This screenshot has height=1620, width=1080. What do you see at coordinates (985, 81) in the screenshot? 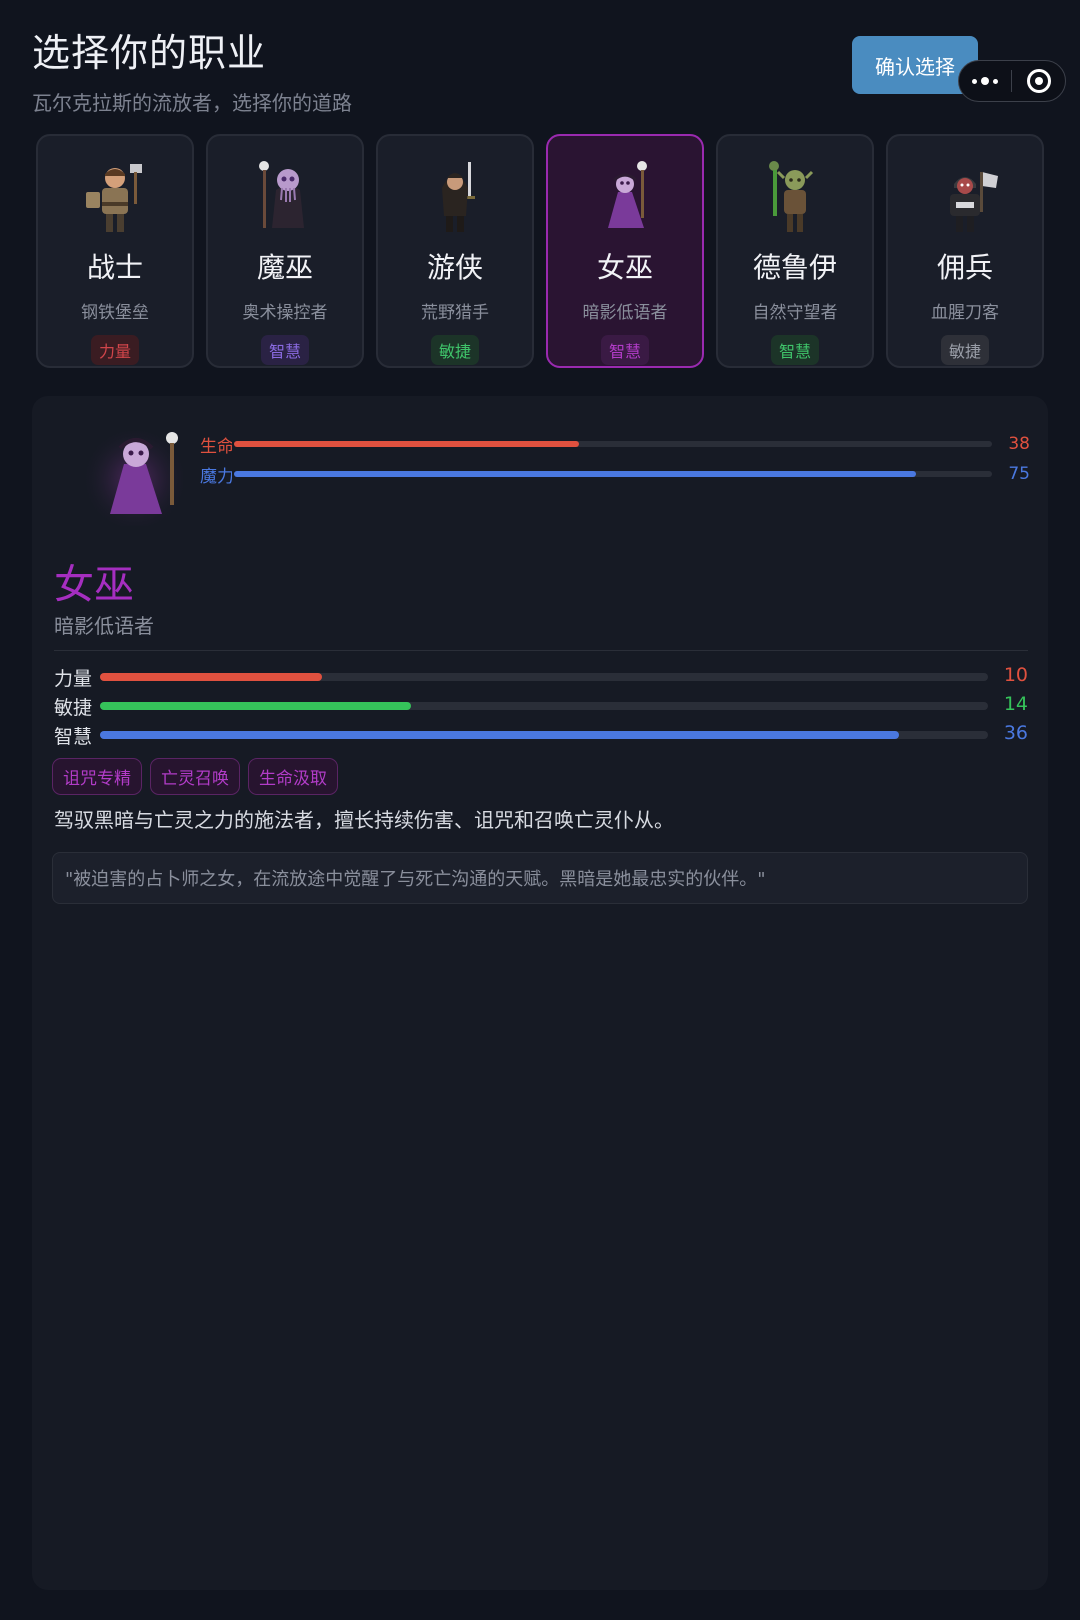
I see `more-icon` at bounding box center [985, 81].